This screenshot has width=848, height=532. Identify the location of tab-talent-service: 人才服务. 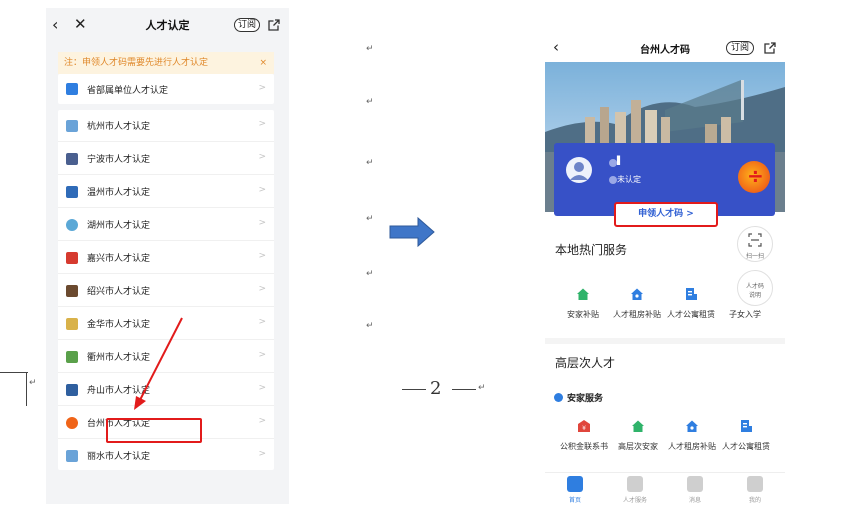
(635, 490).